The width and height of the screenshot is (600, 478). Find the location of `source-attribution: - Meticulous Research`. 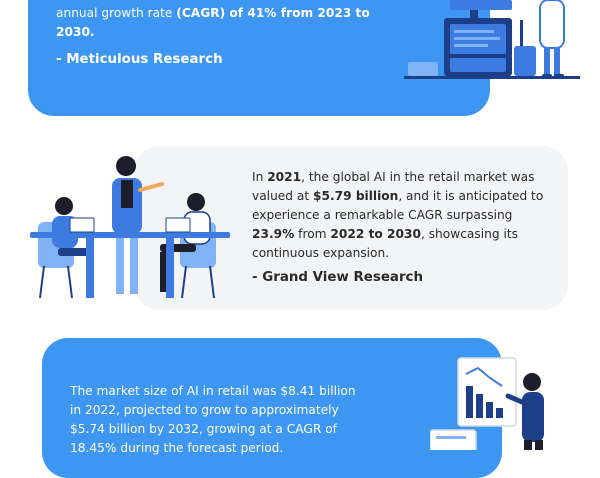

source-attribution: - Meticulous Research is located at coordinates (139, 59).